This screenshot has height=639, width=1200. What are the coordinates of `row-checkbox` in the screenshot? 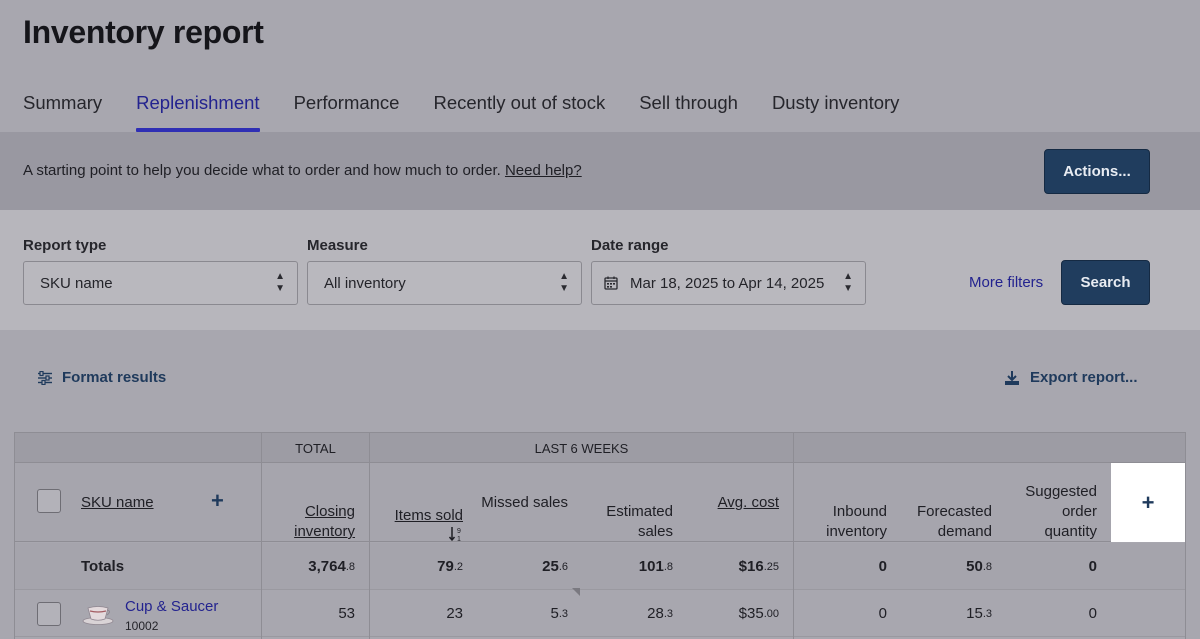 It's located at (49, 614).